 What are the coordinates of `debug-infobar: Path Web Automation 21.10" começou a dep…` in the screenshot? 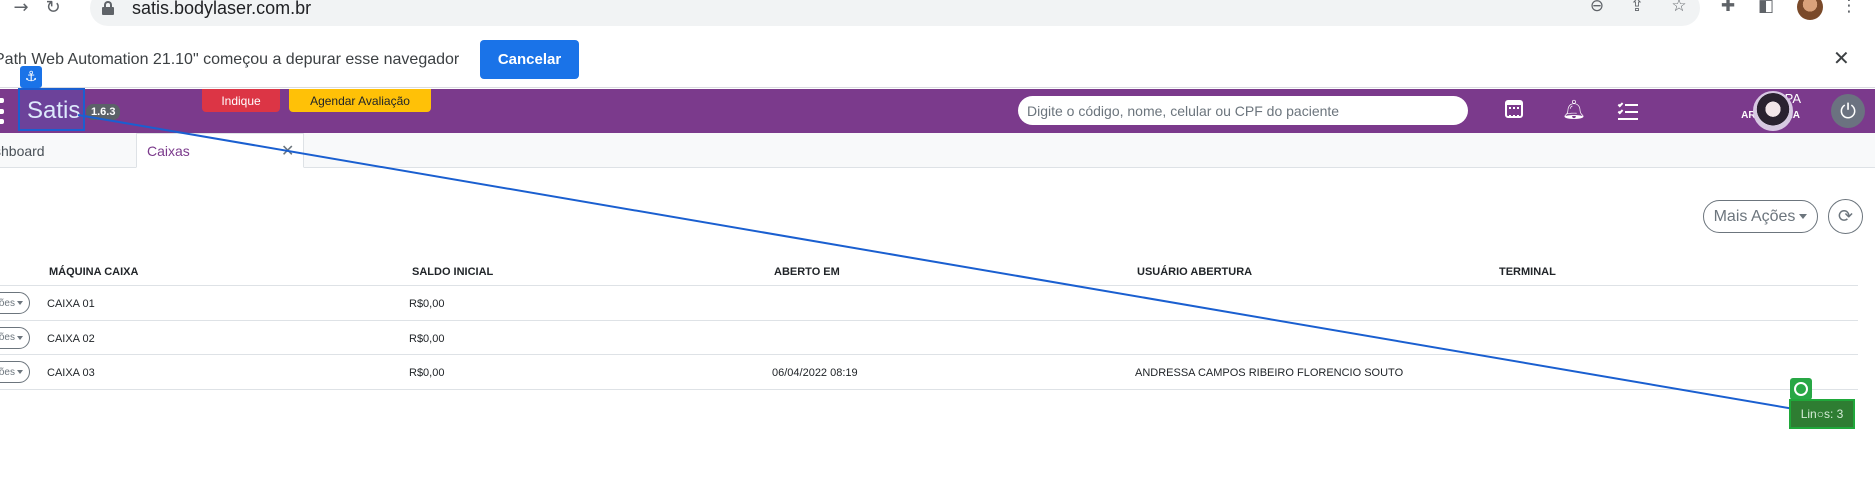 It's located at (937, 59).